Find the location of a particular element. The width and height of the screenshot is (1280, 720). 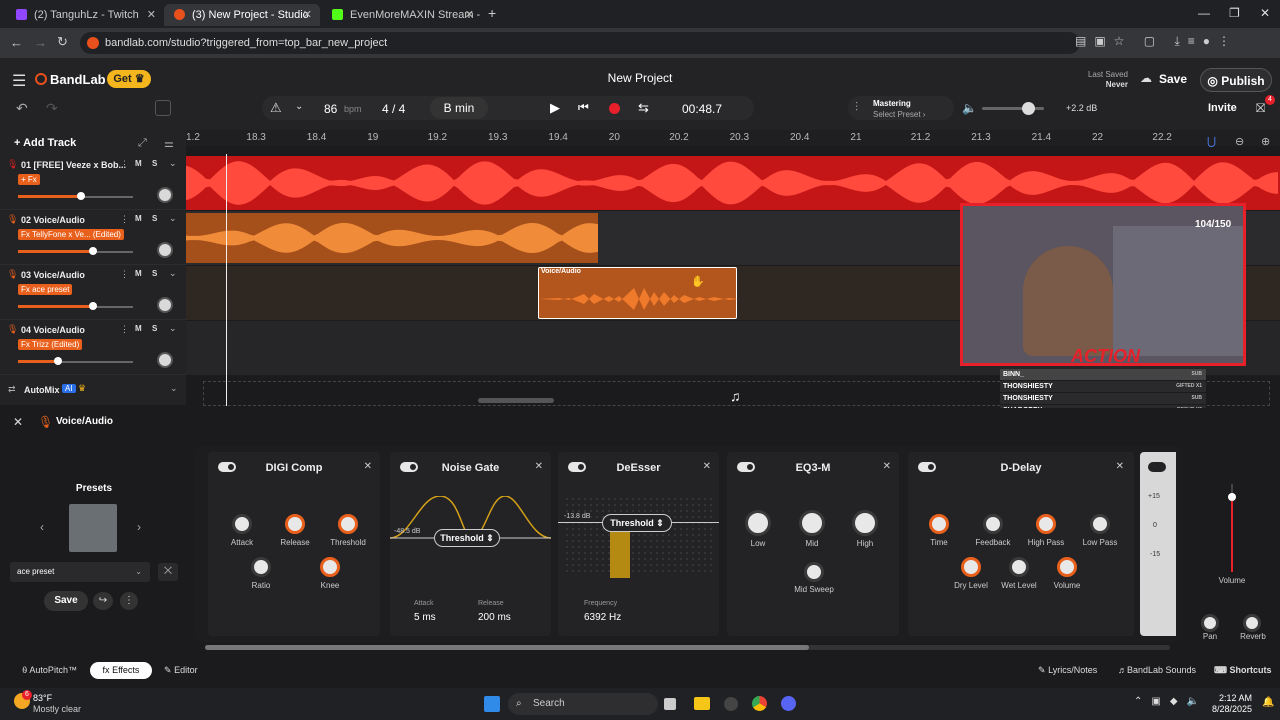

track-name: 02 Voice/Audio is located at coordinates (53, 220).